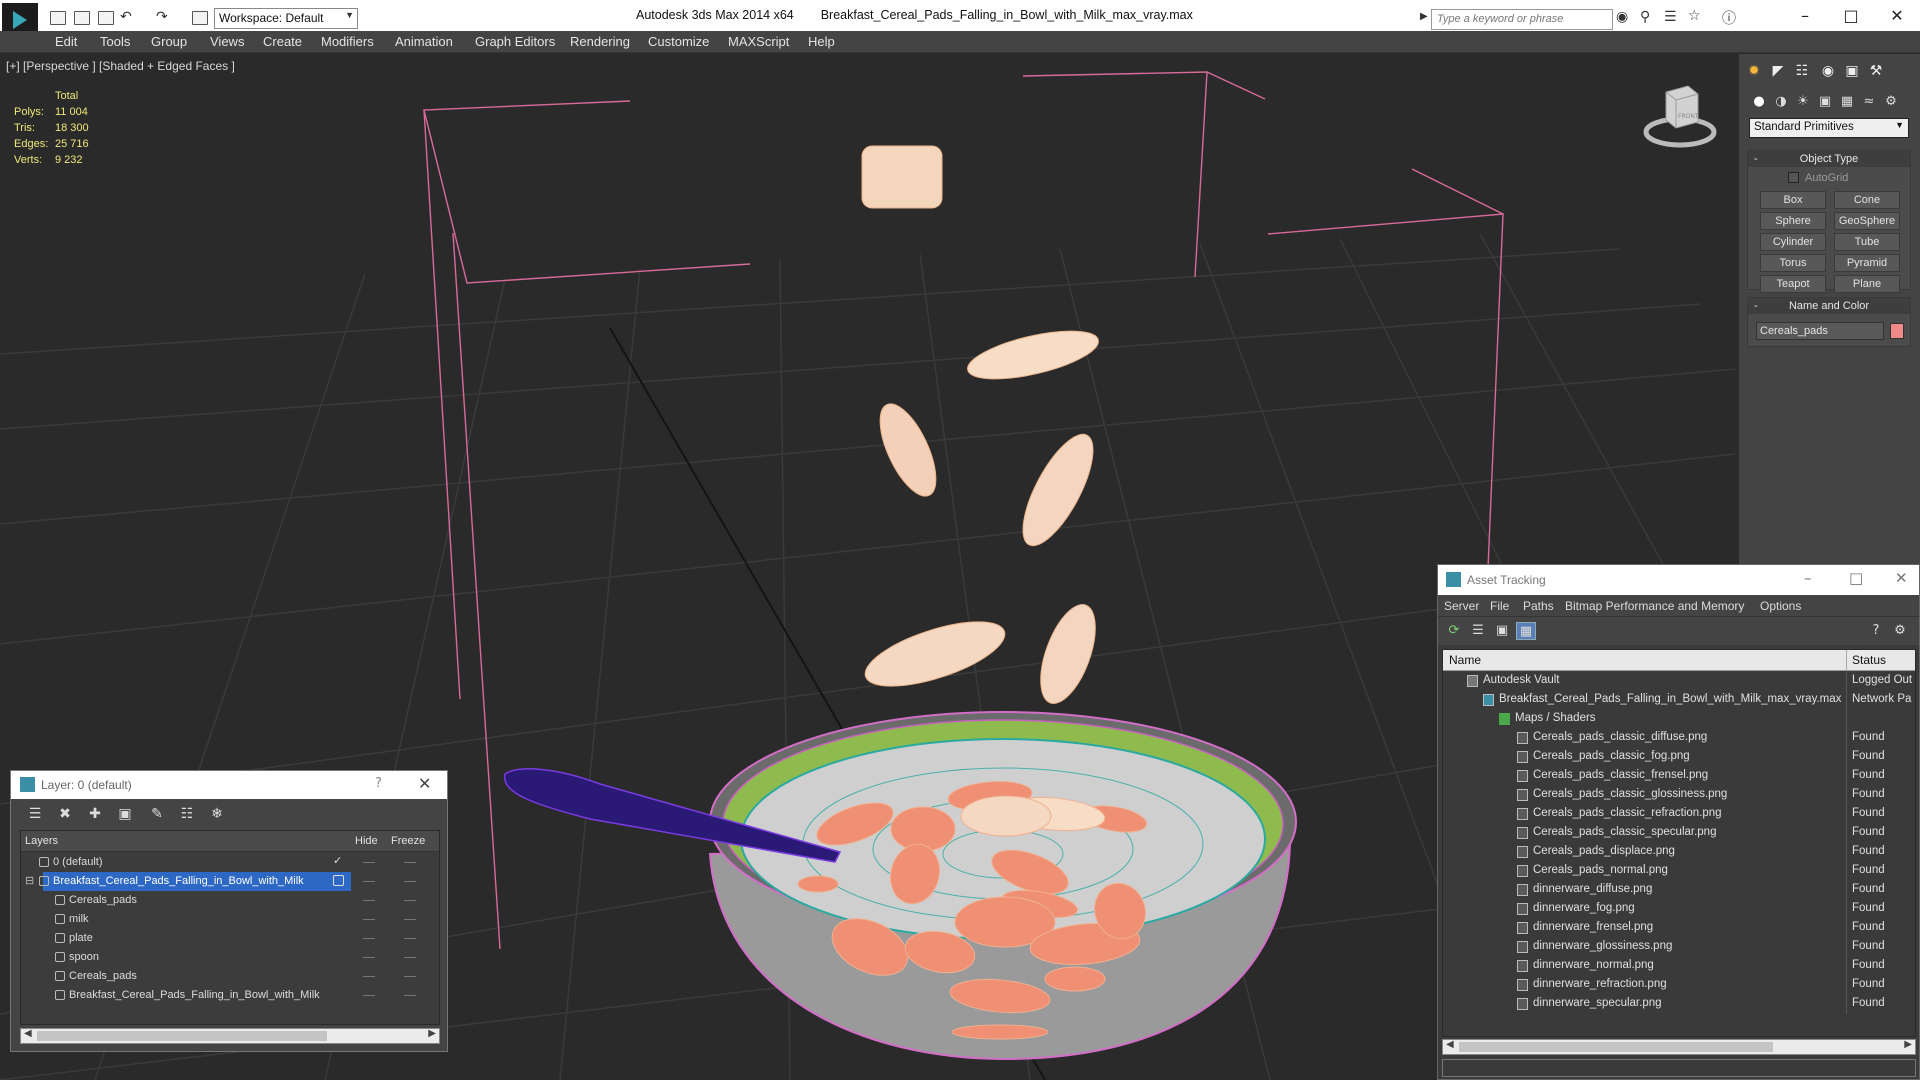 This screenshot has height=1080, width=1920. I want to click on asset-row: dinnerware_refraction.png Found, so click(1679, 985).